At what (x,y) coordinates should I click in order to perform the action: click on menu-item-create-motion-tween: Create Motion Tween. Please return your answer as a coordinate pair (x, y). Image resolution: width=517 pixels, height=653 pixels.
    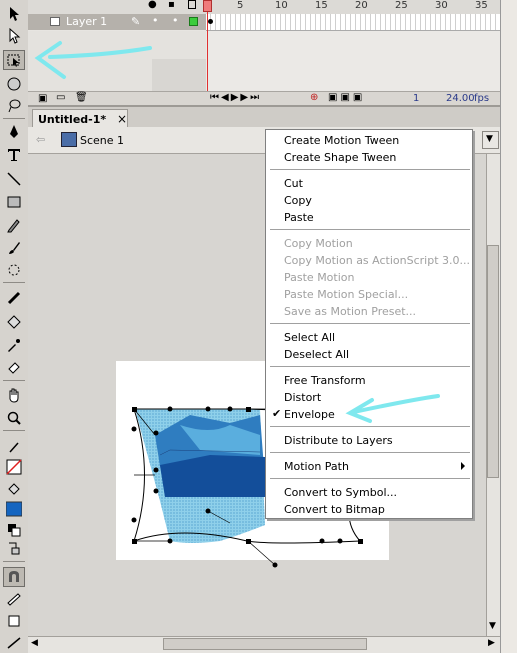
    Looking at the image, I should click on (369, 140).